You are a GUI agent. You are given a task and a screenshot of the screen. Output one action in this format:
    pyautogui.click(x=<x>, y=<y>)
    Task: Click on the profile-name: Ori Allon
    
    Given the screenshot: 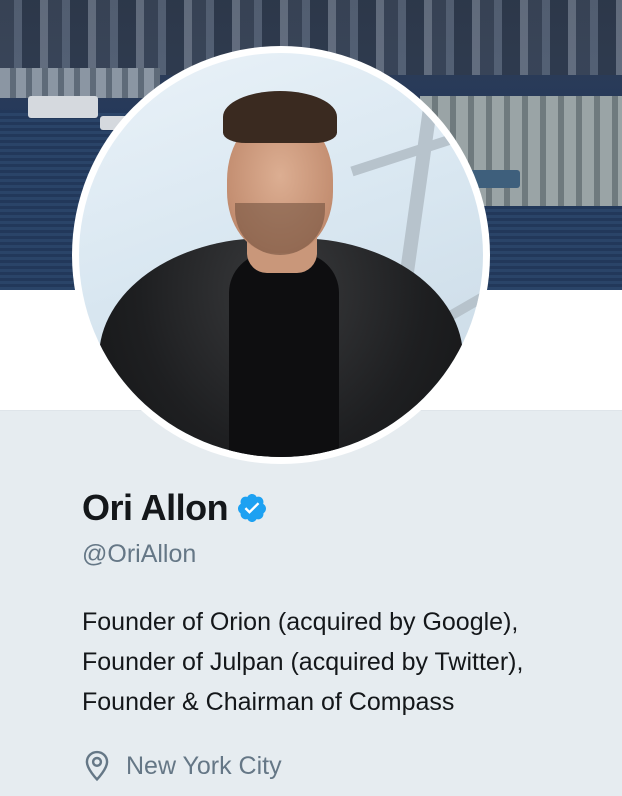 What is the action you would take?
    pyautogui.click(x=155, y=508)
    